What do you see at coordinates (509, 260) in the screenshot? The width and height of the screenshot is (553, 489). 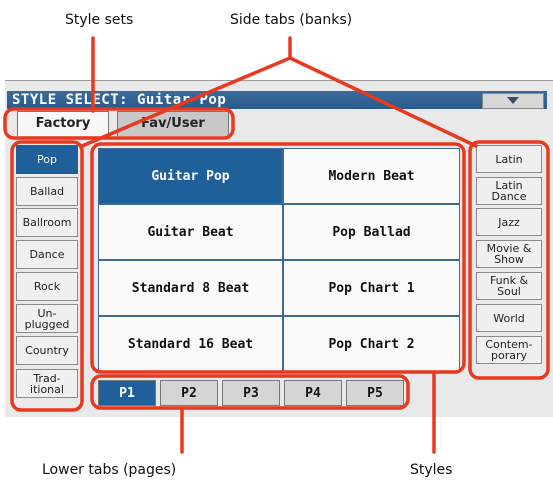 I see `highlight-right-tabs` at bounding box center [509, 260].